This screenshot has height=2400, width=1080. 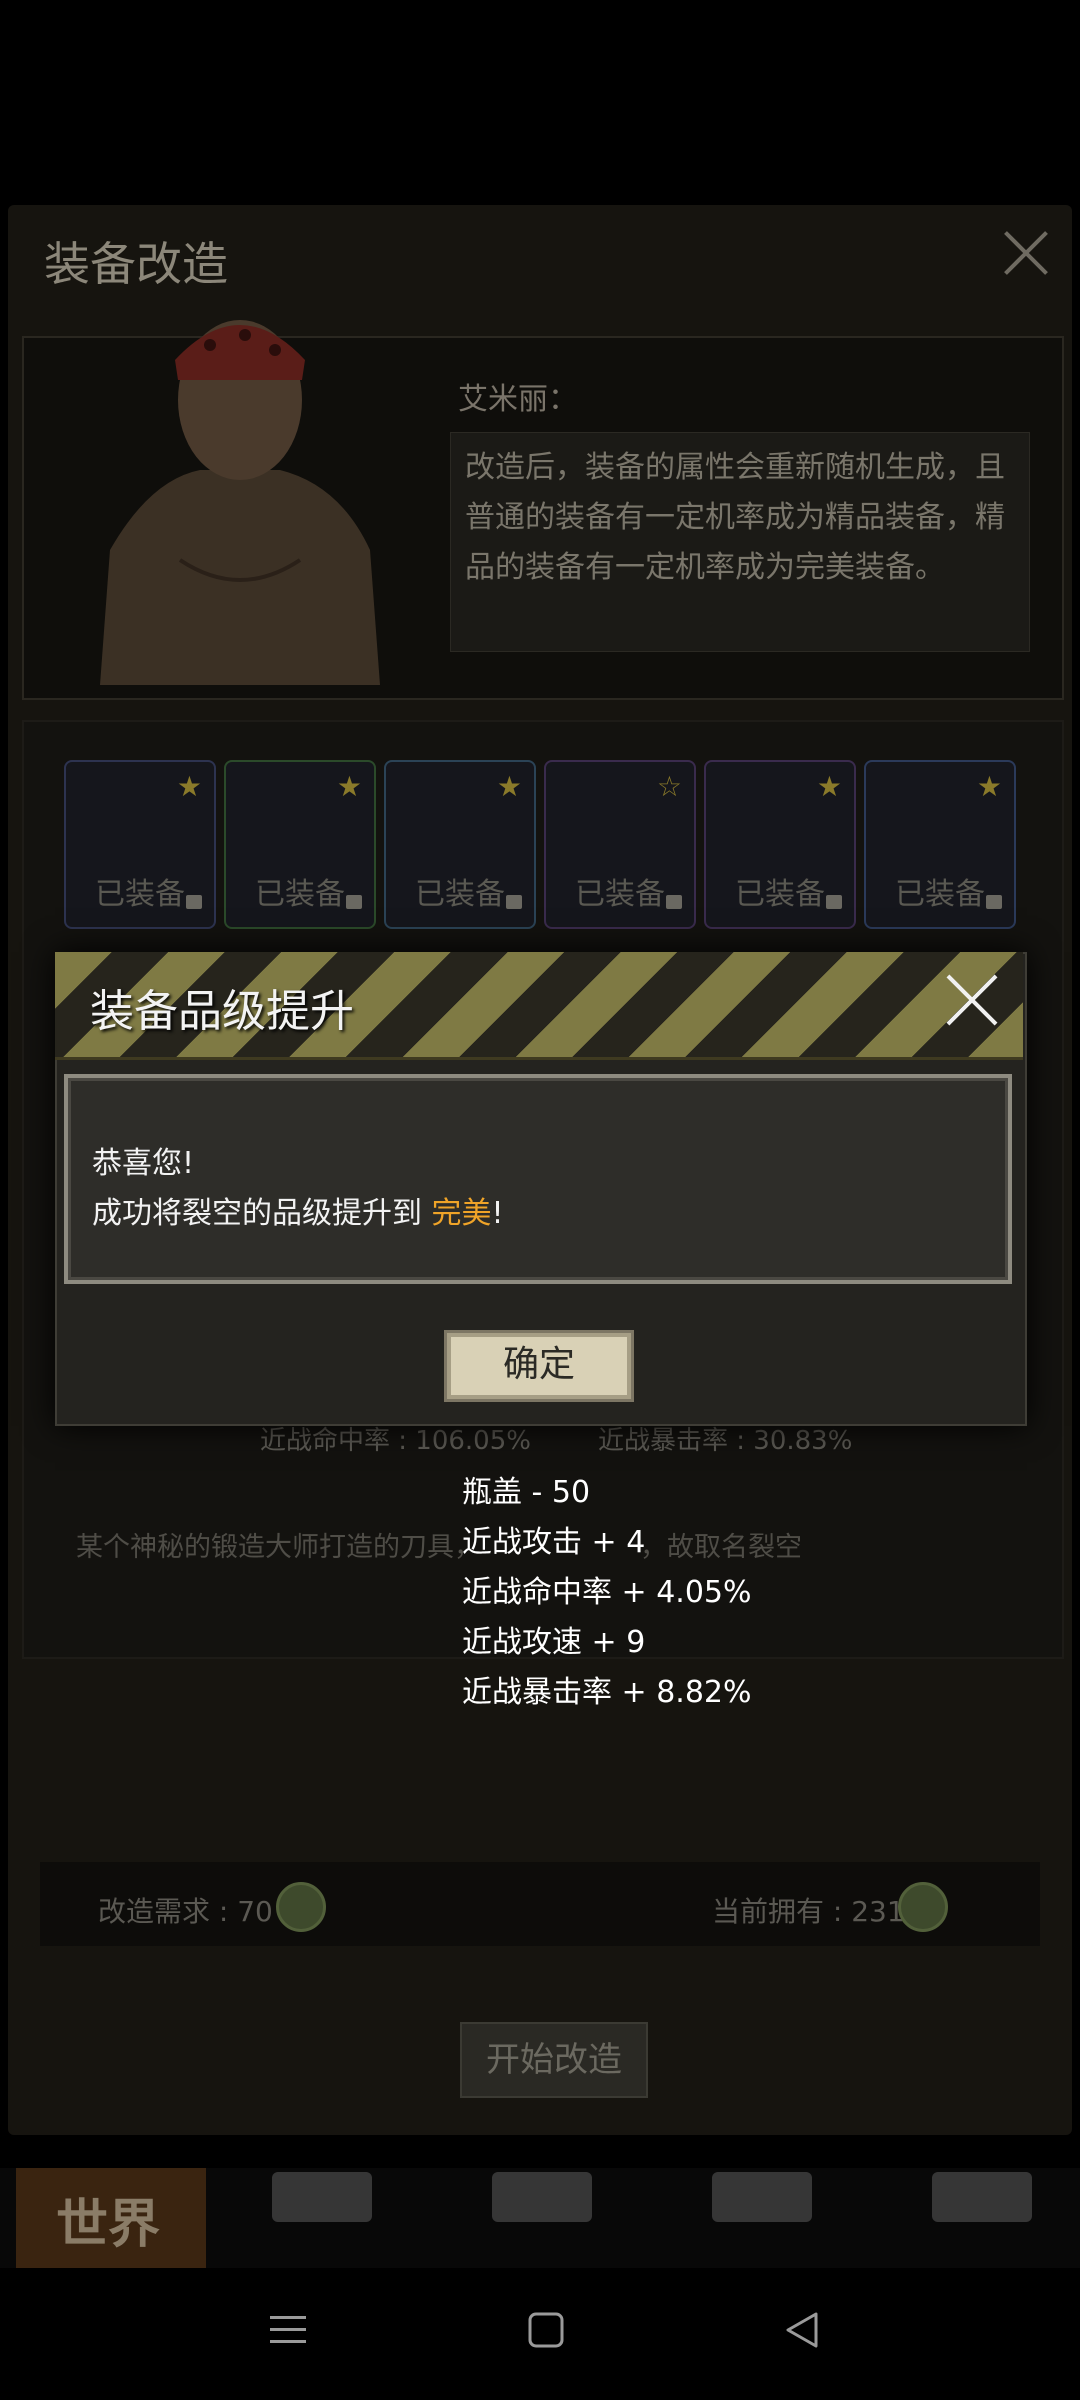 I want to click on start-modify-button: 开始改造, so click(x=554, y=2060).